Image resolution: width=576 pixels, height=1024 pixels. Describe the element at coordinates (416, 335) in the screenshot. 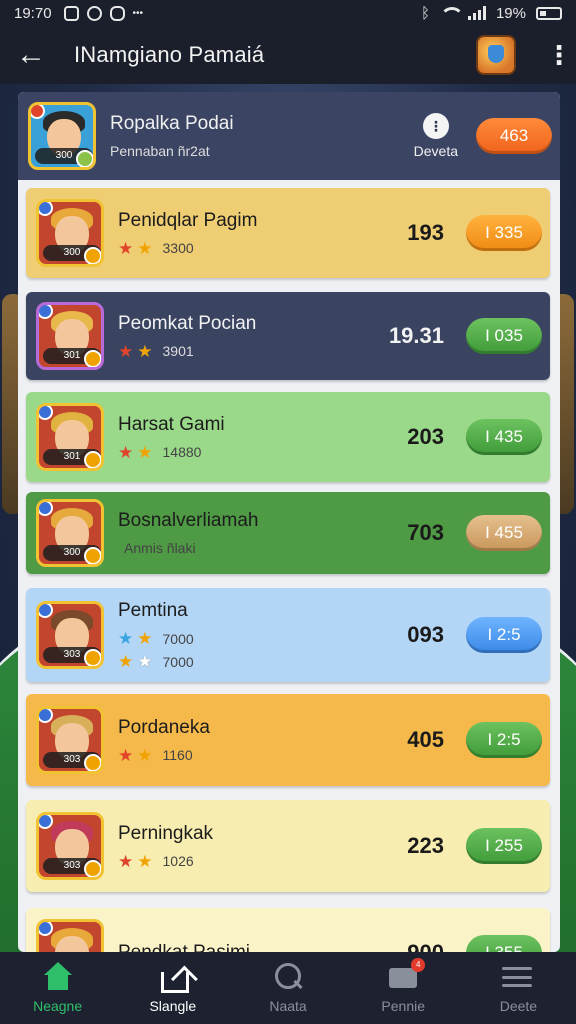

I see `score-value: 19.31` at that location.